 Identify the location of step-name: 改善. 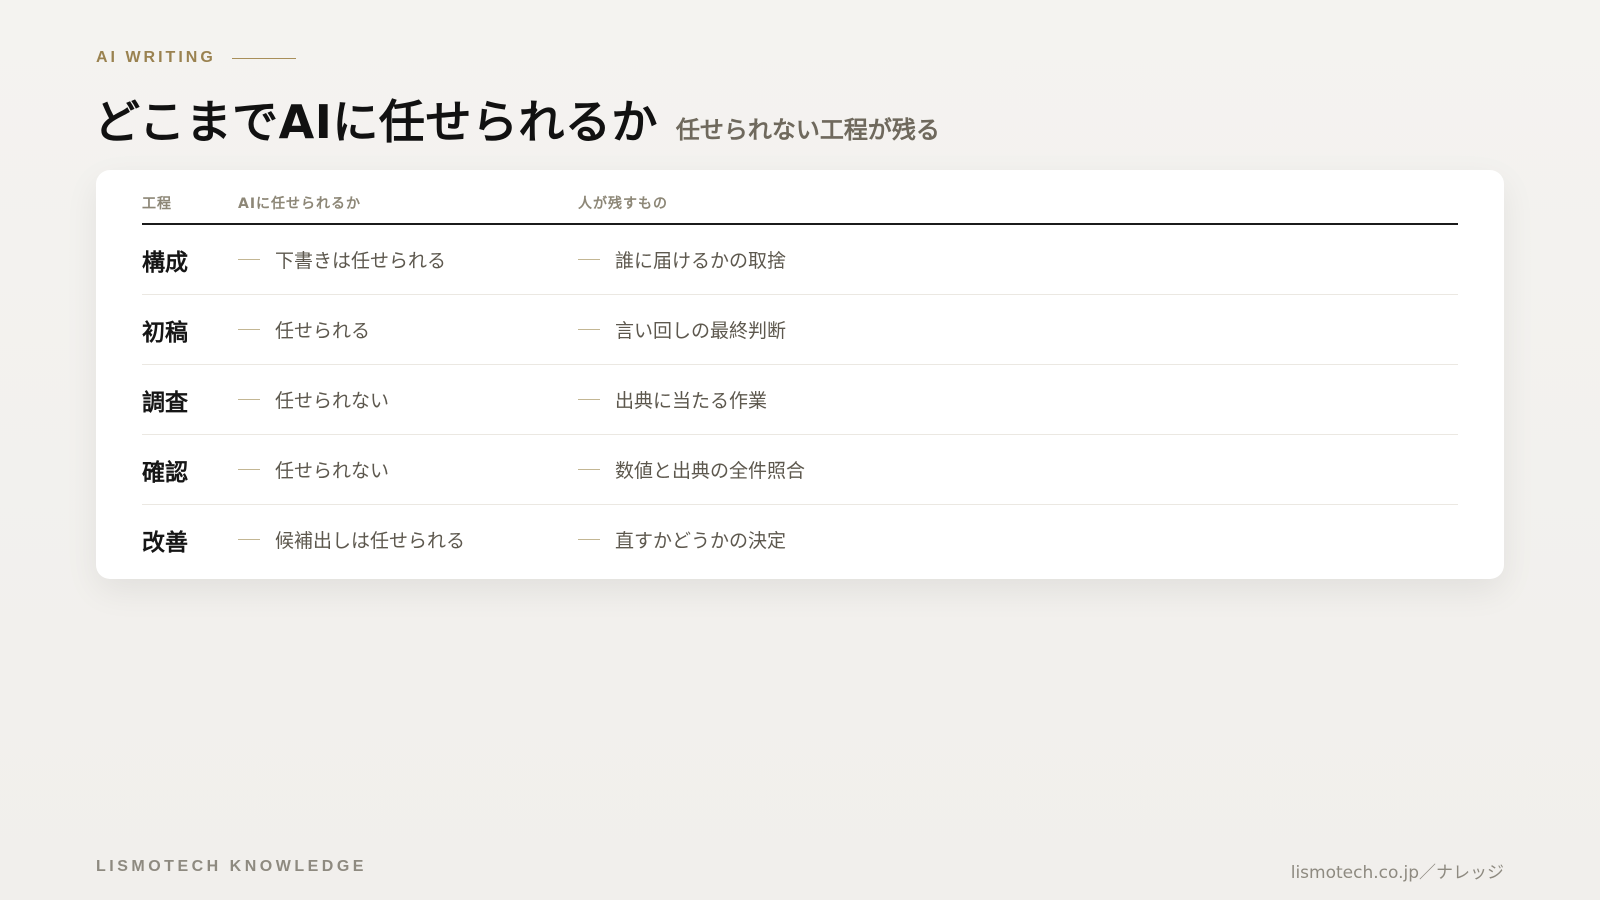
(165, 542).